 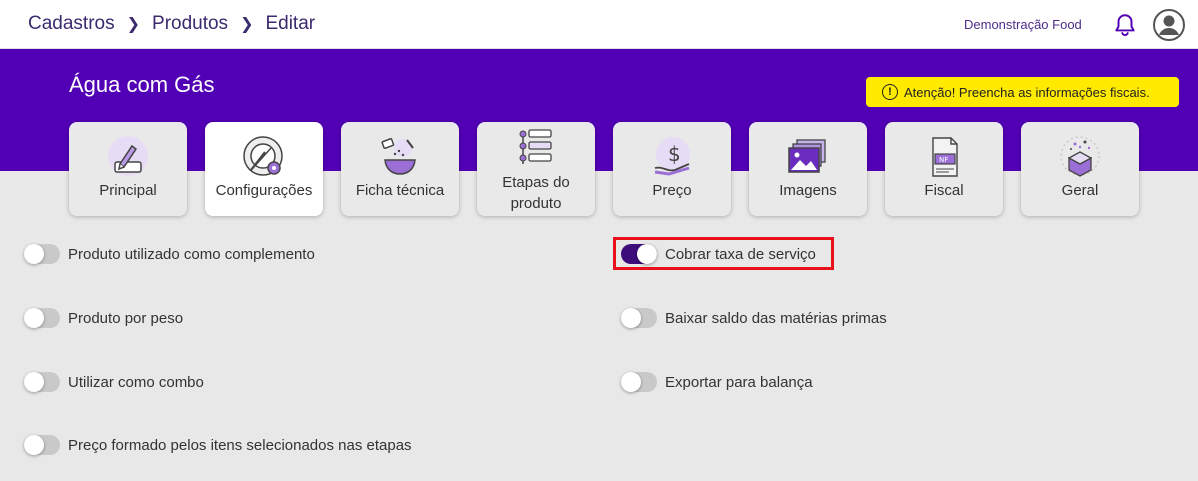 I want to click on mixing-bowl-icon, so click(x=398, y=156).